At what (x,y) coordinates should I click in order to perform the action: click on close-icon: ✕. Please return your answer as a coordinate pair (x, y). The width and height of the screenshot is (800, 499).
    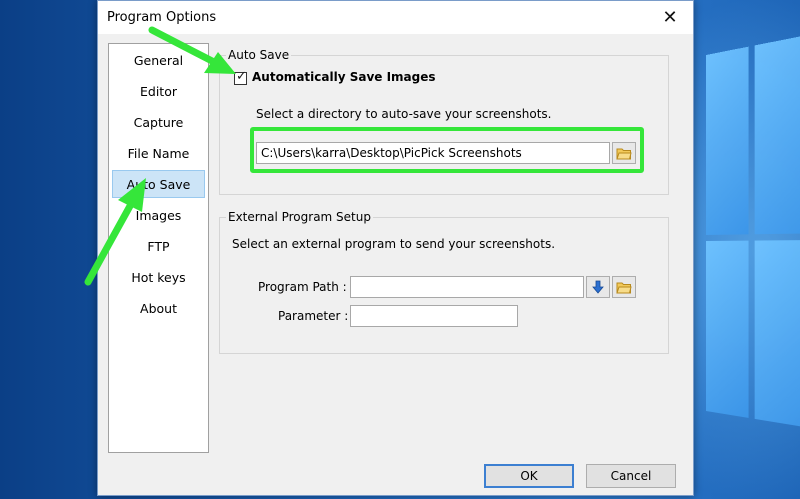
    Looking at the image, I should click on (669, 17).